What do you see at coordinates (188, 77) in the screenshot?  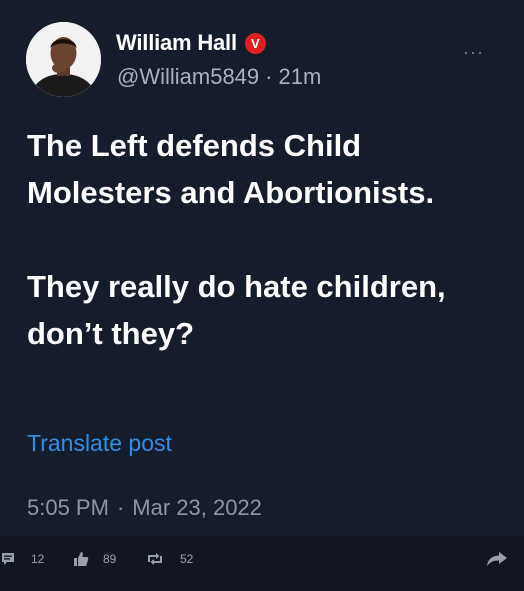 I see `author-handle: @William5849` at bounding box center [188, 77].